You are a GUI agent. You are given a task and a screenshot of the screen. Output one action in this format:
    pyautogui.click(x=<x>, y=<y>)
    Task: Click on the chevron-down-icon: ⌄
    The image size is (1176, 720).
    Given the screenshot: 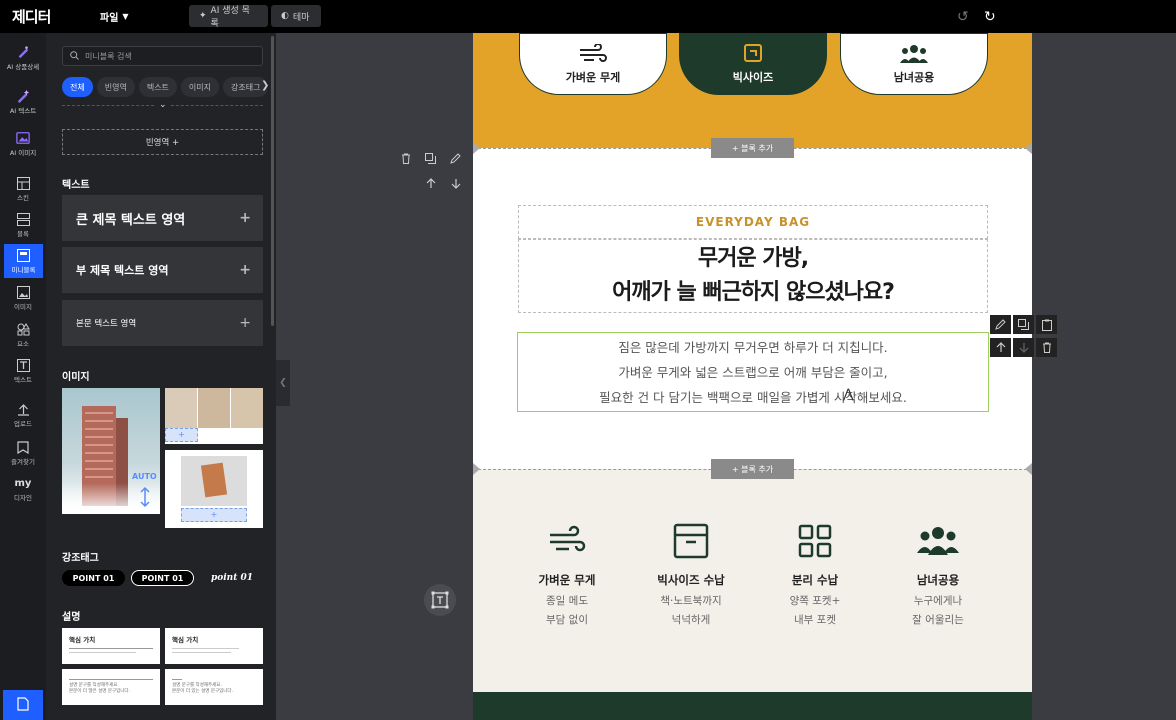 What is the action you would take?
    pyautogui.click(x=163, y=105)
    